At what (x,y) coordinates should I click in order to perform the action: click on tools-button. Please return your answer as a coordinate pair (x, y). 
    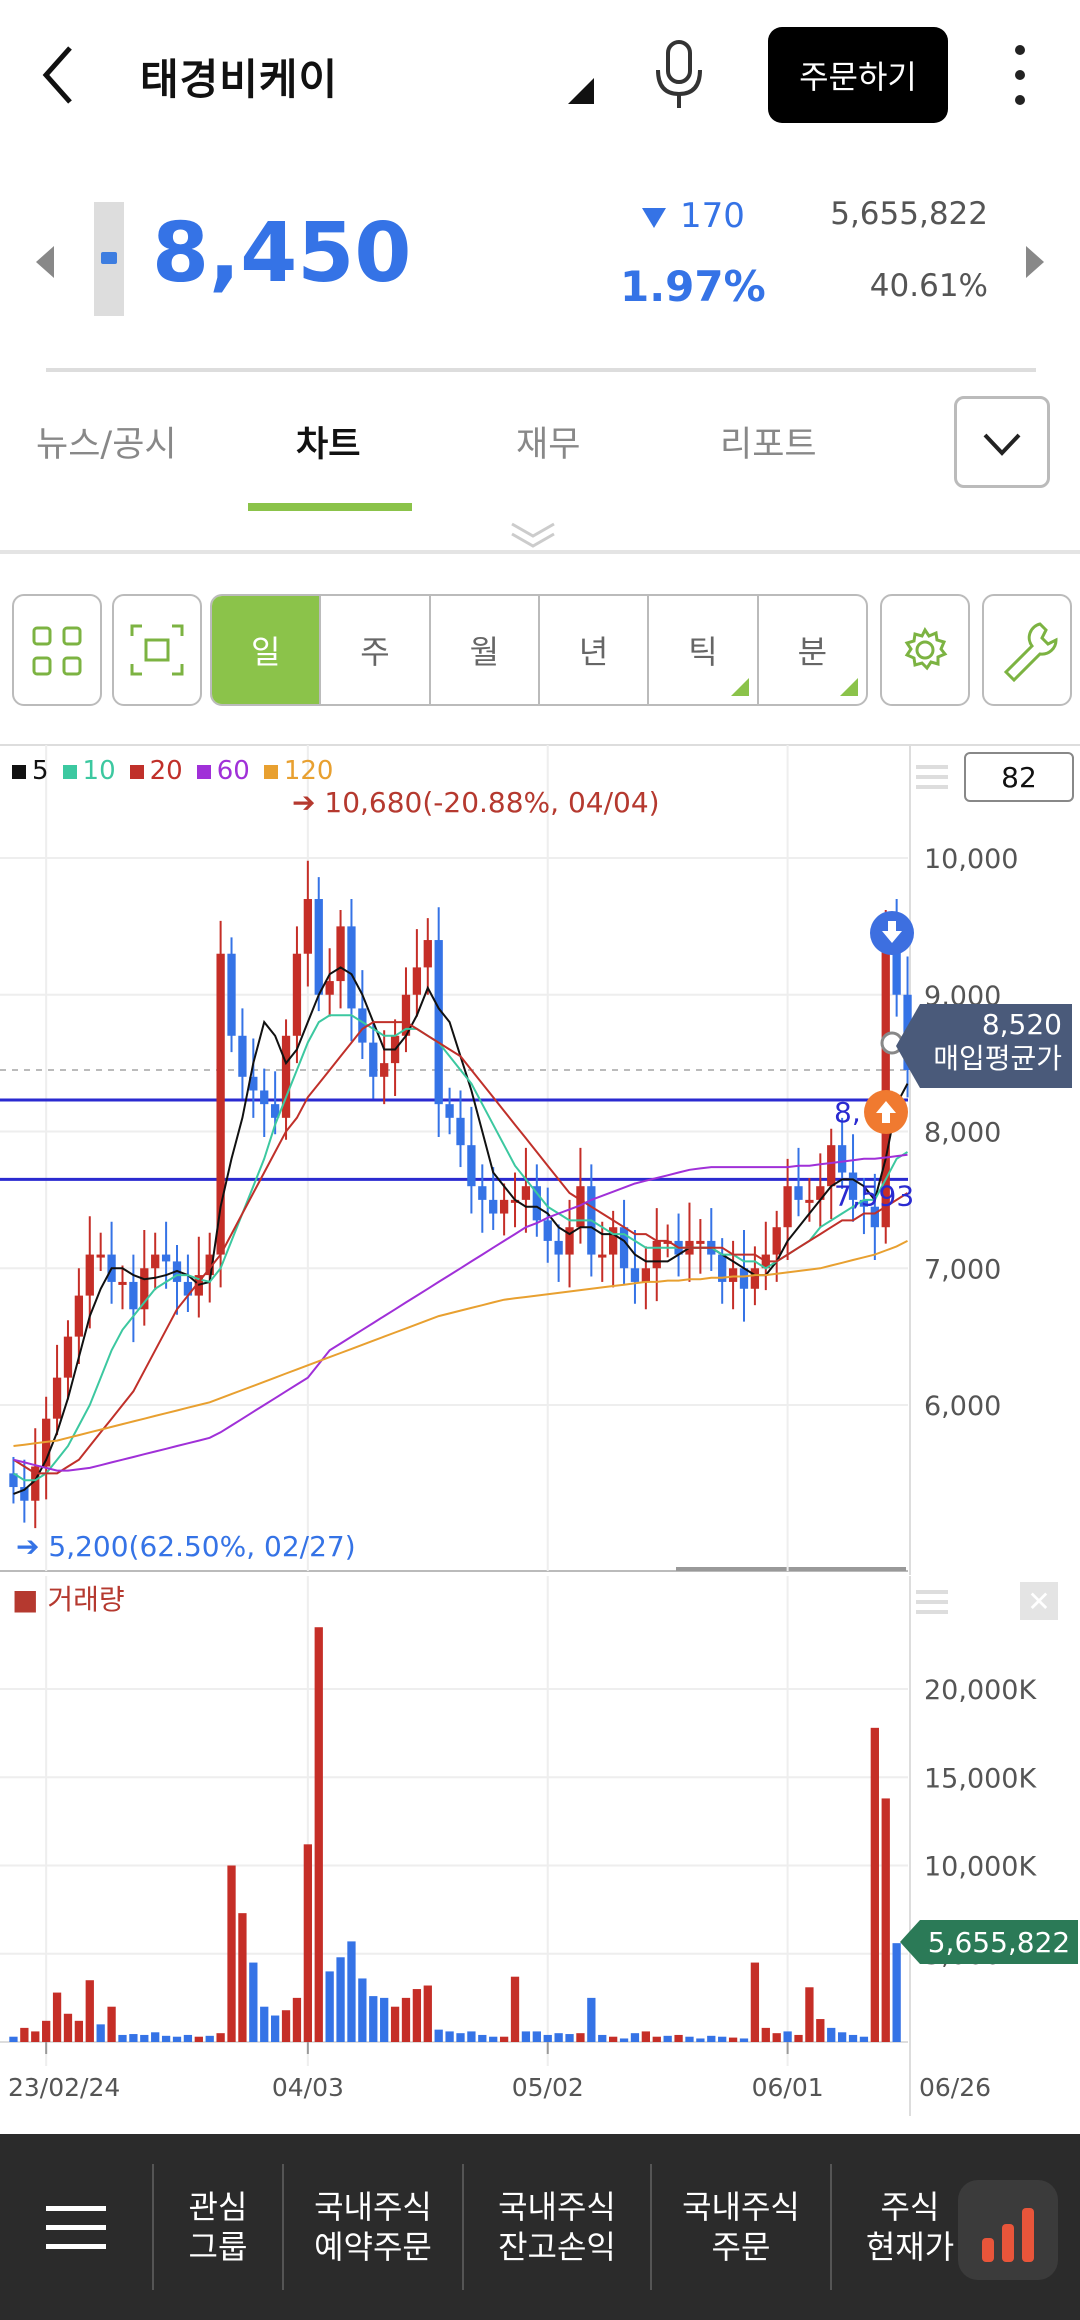
    Looking at the image, I should click on (1027, 650).